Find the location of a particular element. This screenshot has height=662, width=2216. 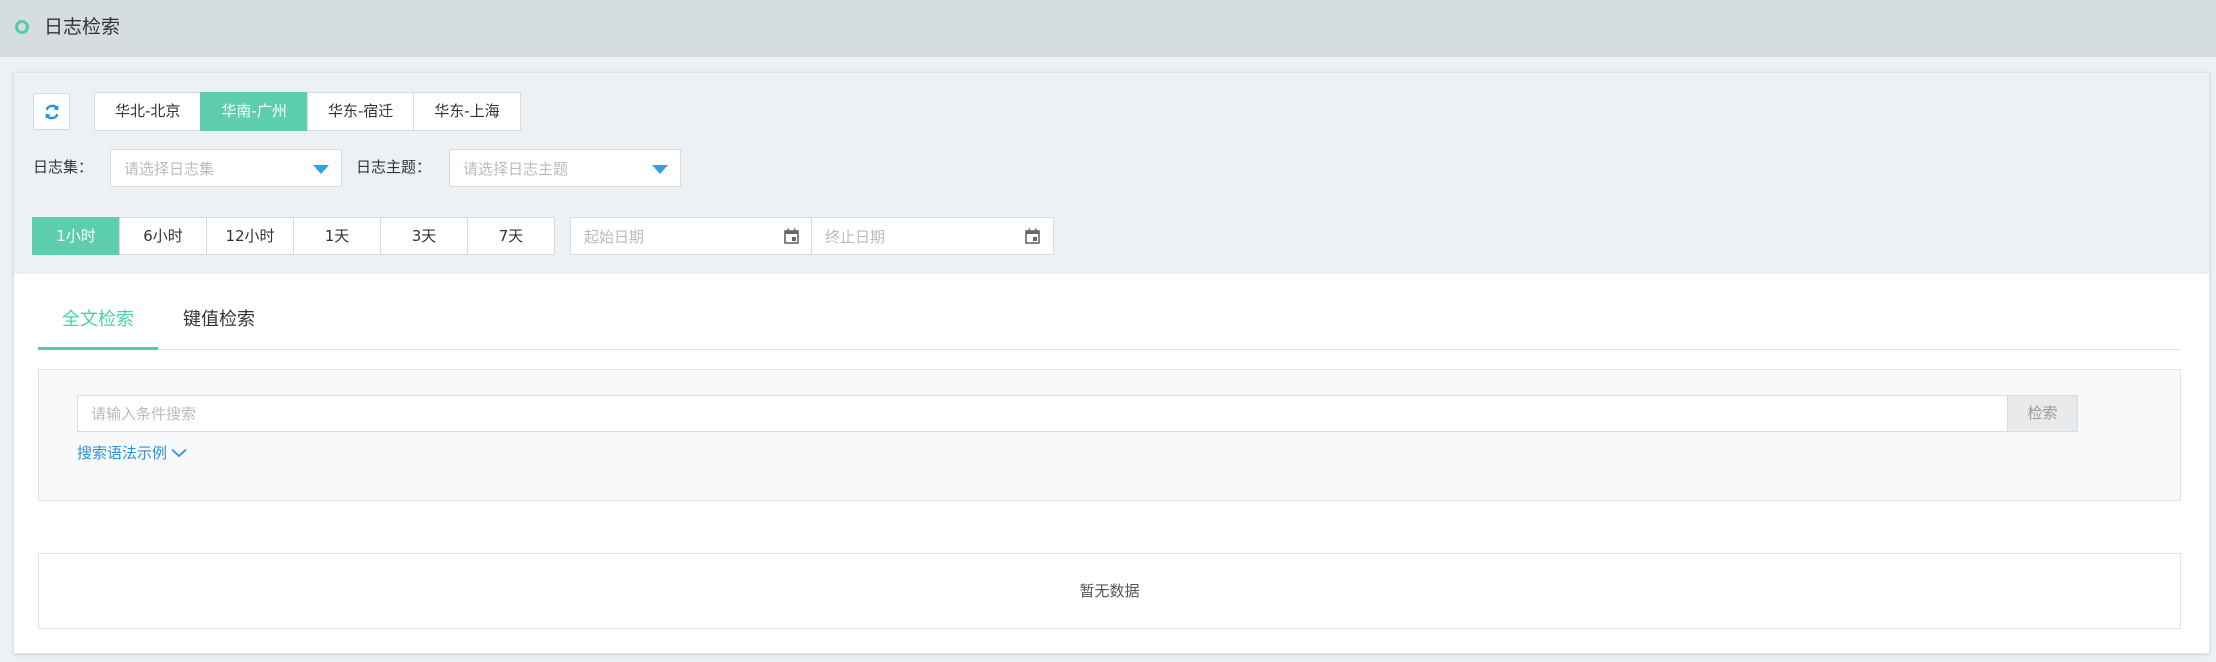

tab-fulltext-search: 全文检索 is located at coordinates (98, 326).